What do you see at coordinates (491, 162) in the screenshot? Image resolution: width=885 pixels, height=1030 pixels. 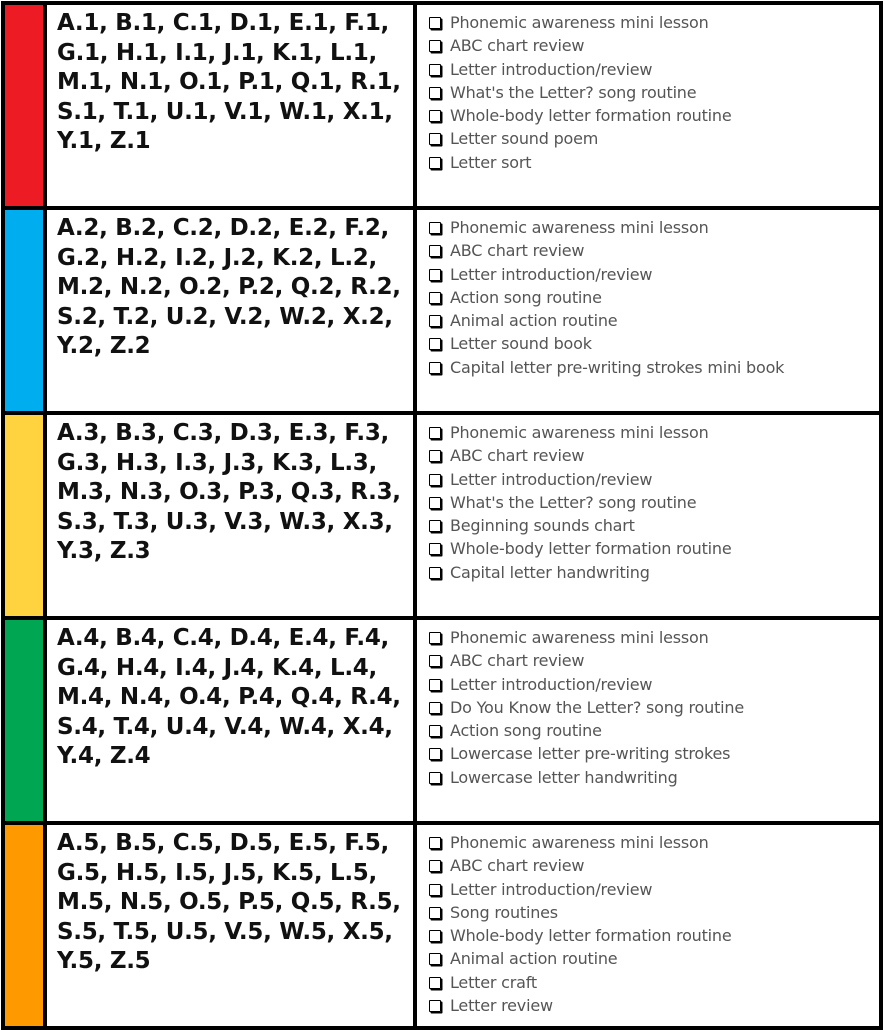 I see `checklist-item-label: Letter sort` at bounding box center [491, 162].